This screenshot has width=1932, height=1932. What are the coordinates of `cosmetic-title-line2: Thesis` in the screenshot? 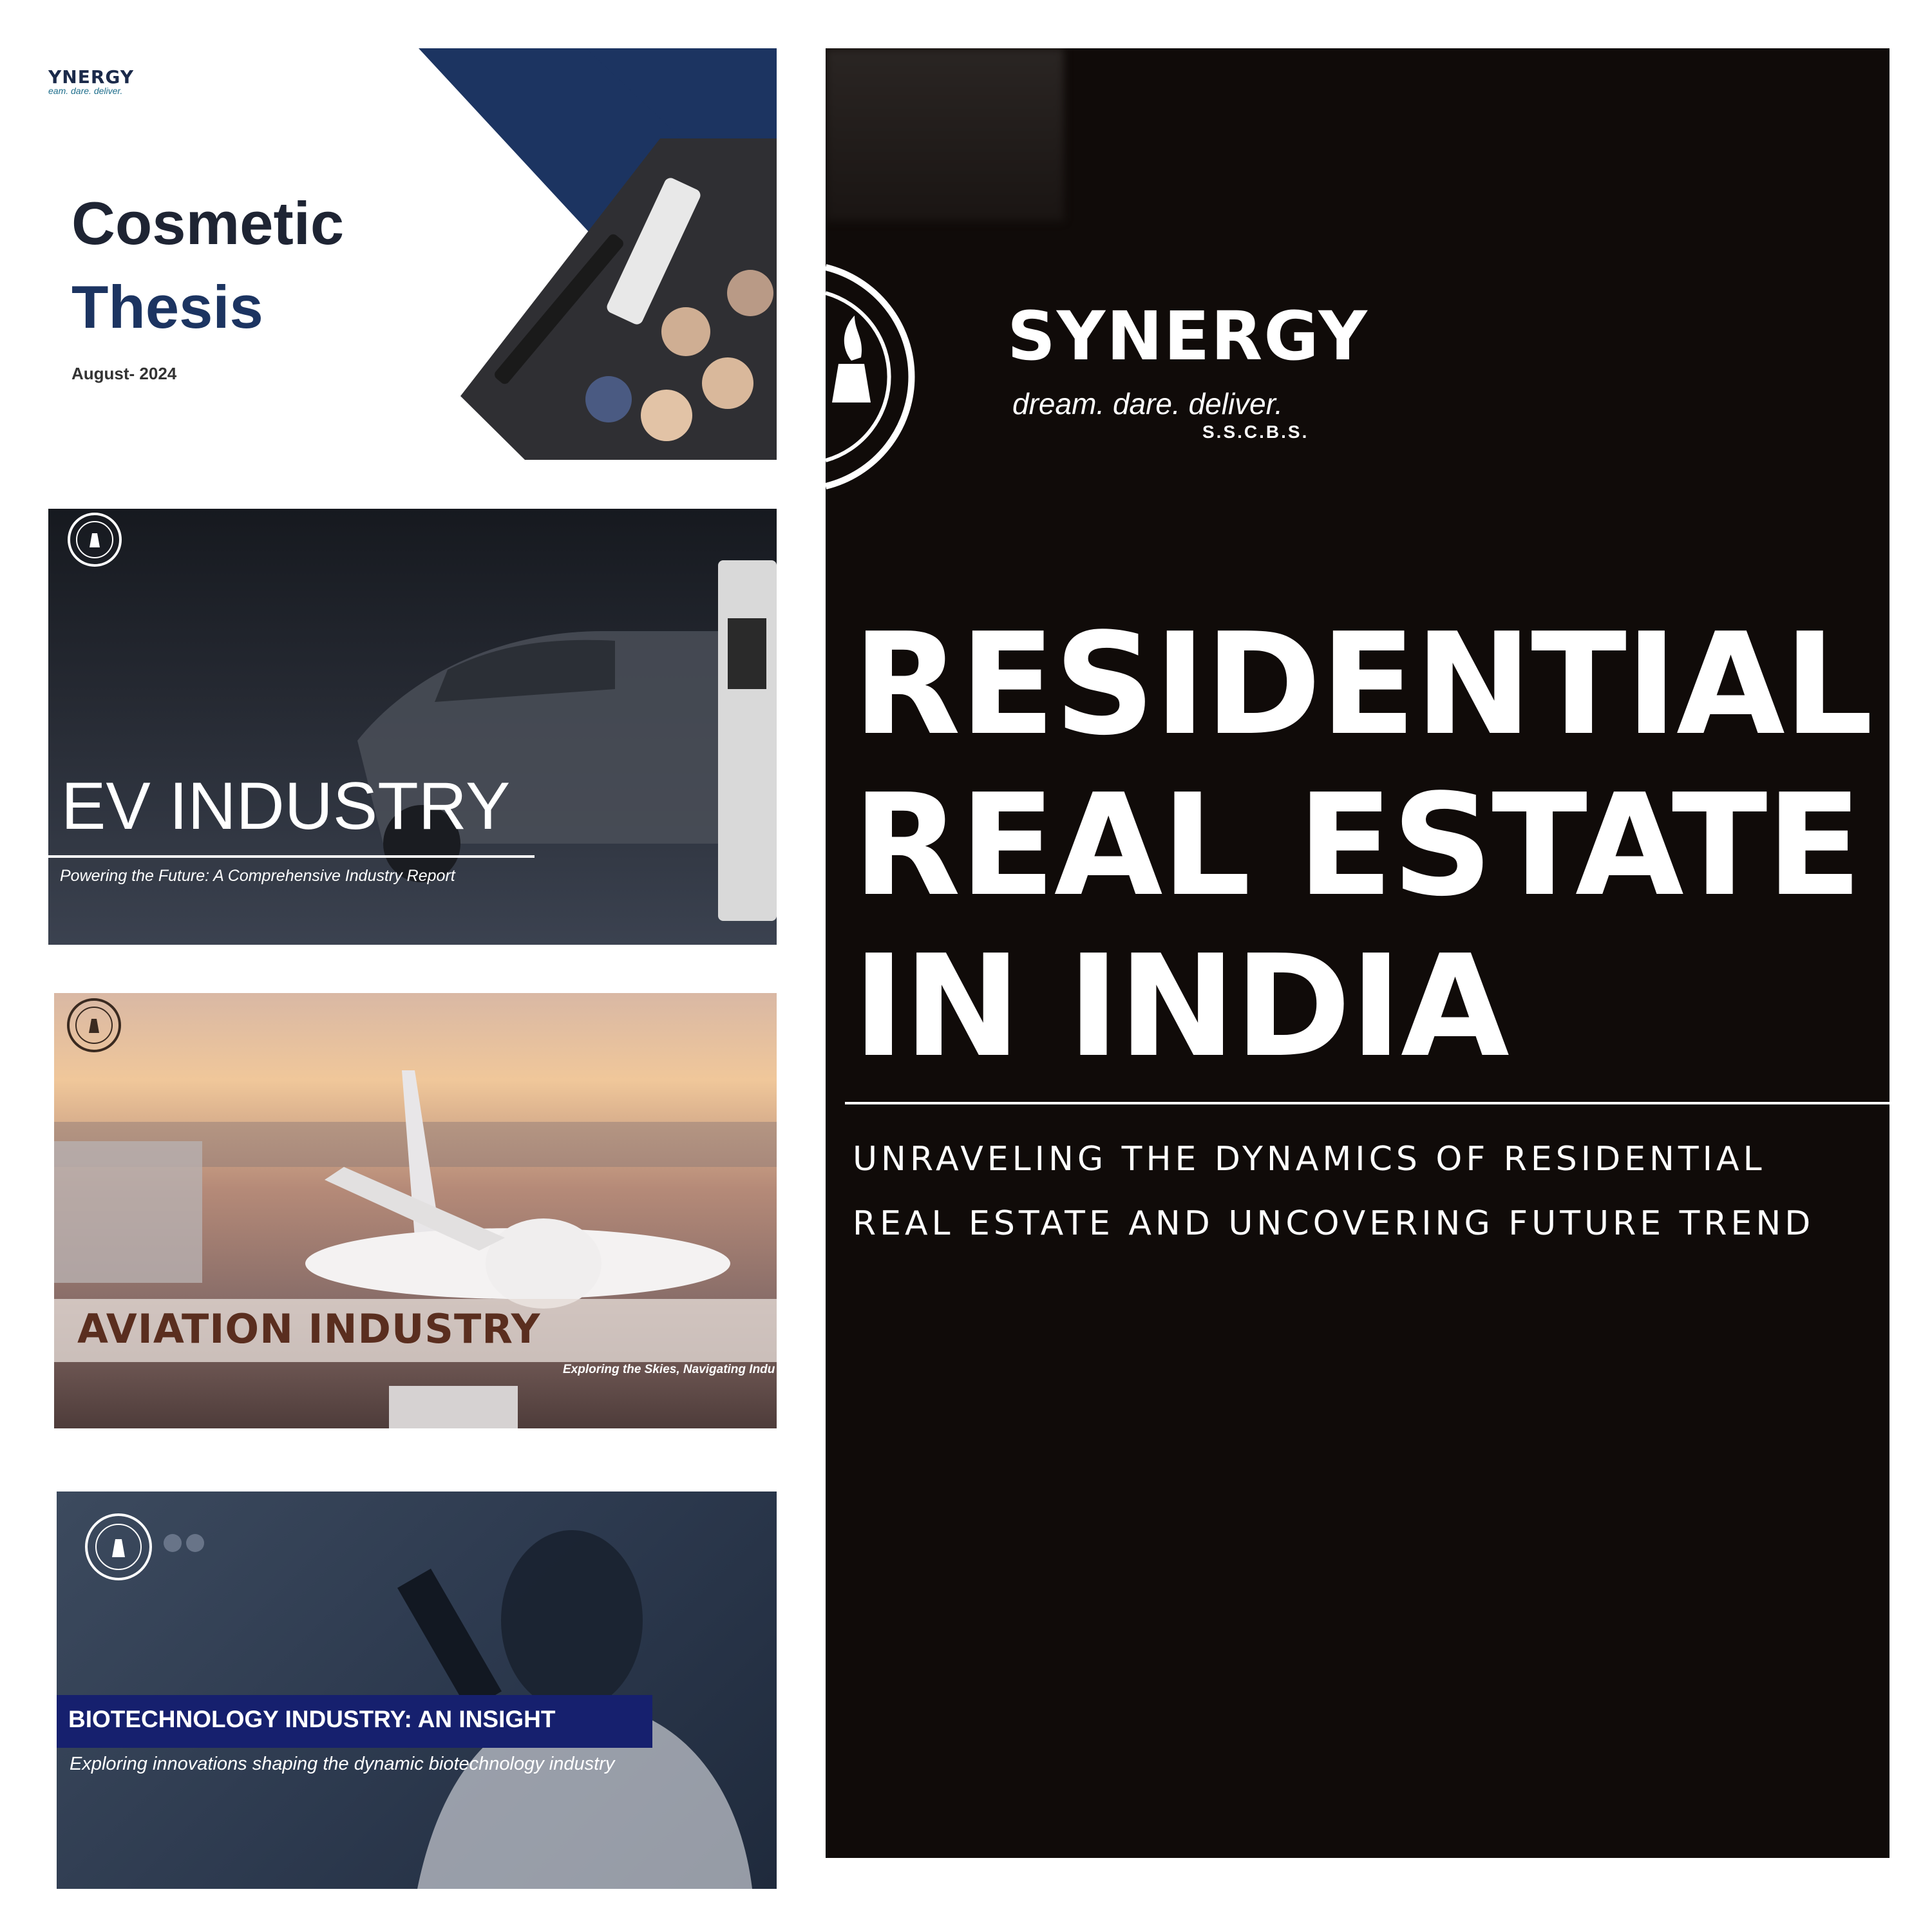 It's located at (167, 307).